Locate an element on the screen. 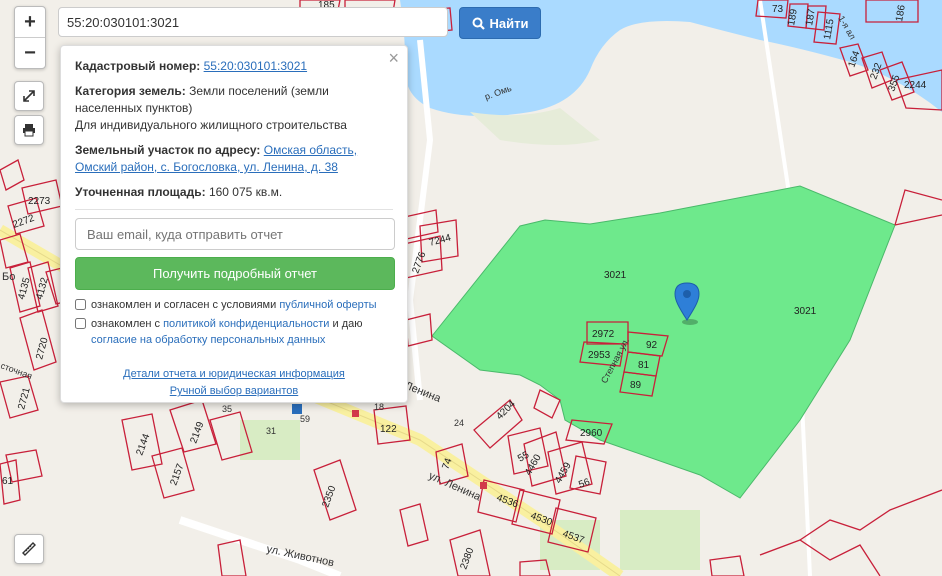 This screenshot has height=576, width=942. zoom-control: + − is located at coordinates (30, 37).